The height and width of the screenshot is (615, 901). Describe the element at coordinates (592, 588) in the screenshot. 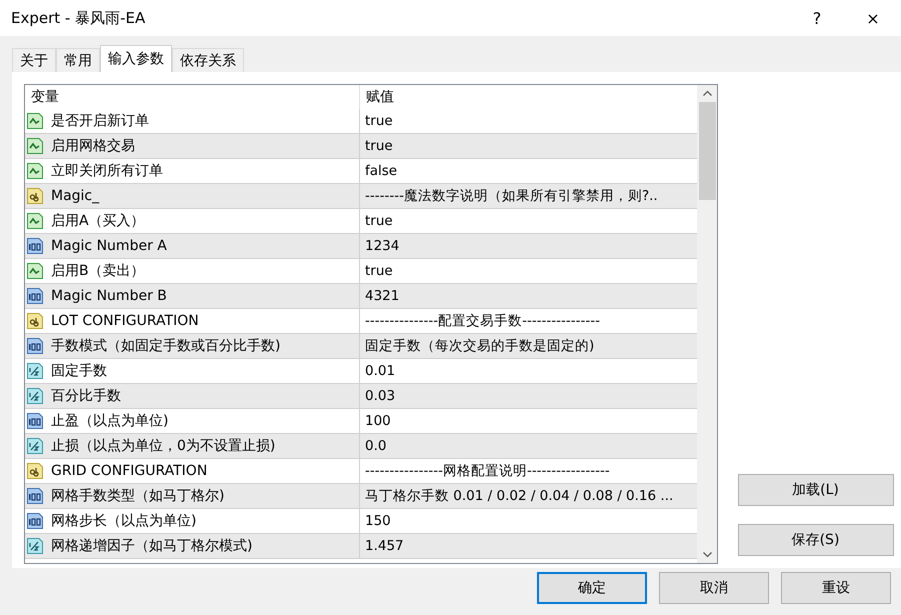

I see `dialog-button: 确定` at that location.